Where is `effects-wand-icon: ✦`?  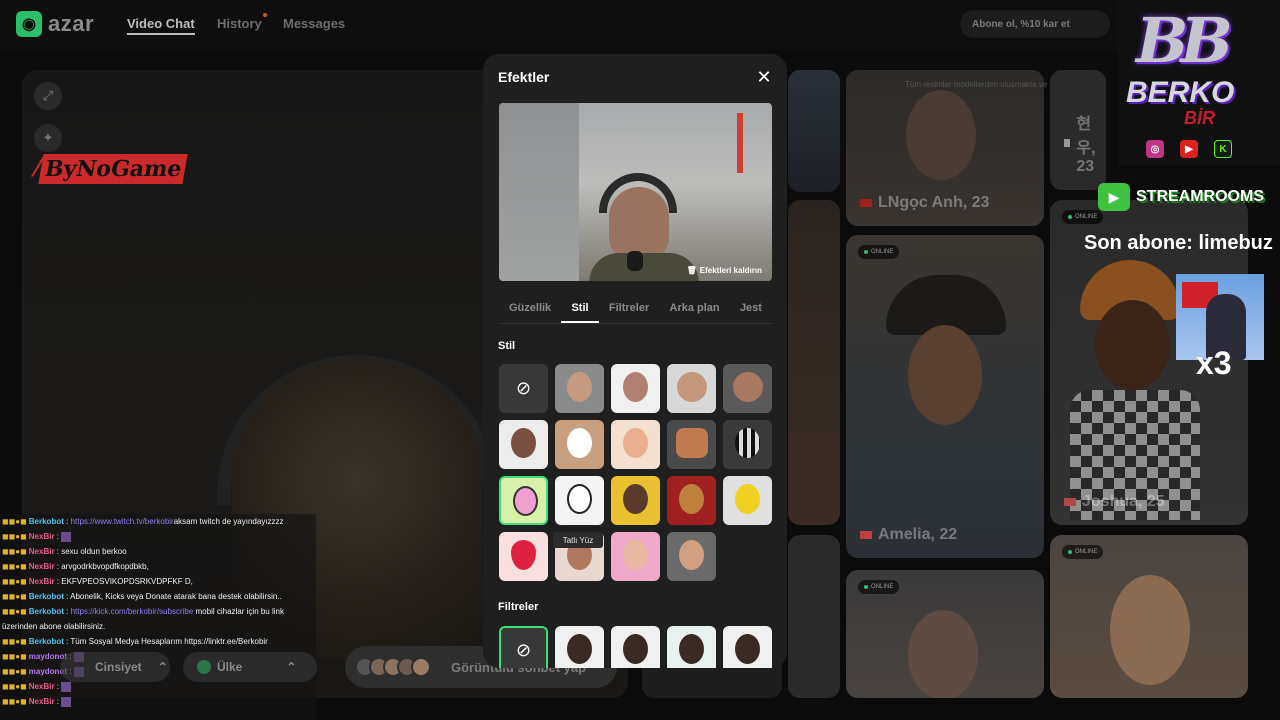
effects-wand-icon: ✦ is located at coordinates (48, 138).